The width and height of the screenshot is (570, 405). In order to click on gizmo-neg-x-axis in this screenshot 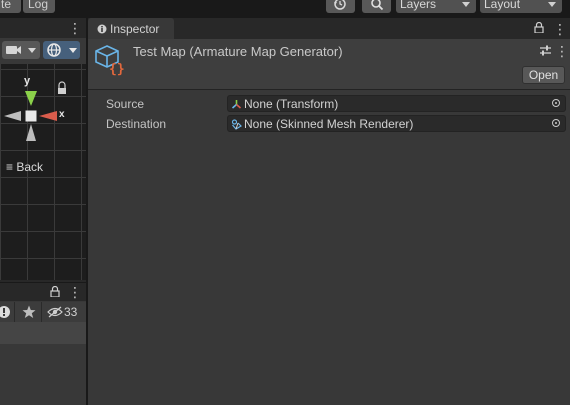, I will do `click(12, 116)`.